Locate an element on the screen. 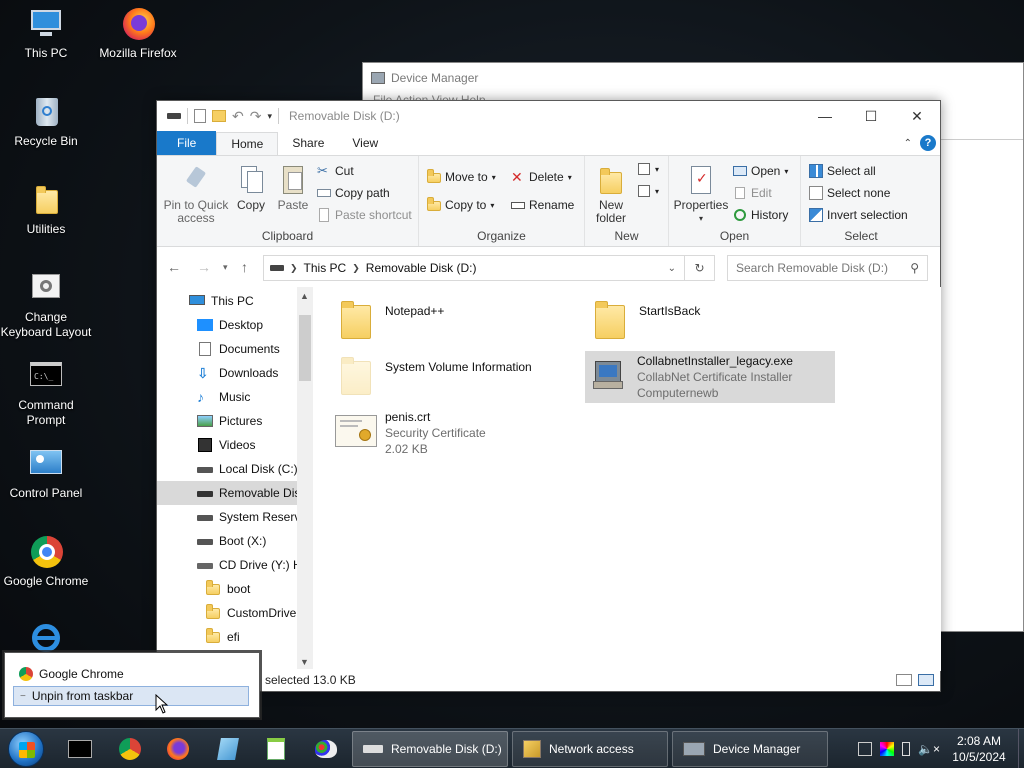 The height and width of the screenshot is (768, 1024). nav-item-removable-disk-d: Removable Disk (D:) is located at coordinates (228, 493).